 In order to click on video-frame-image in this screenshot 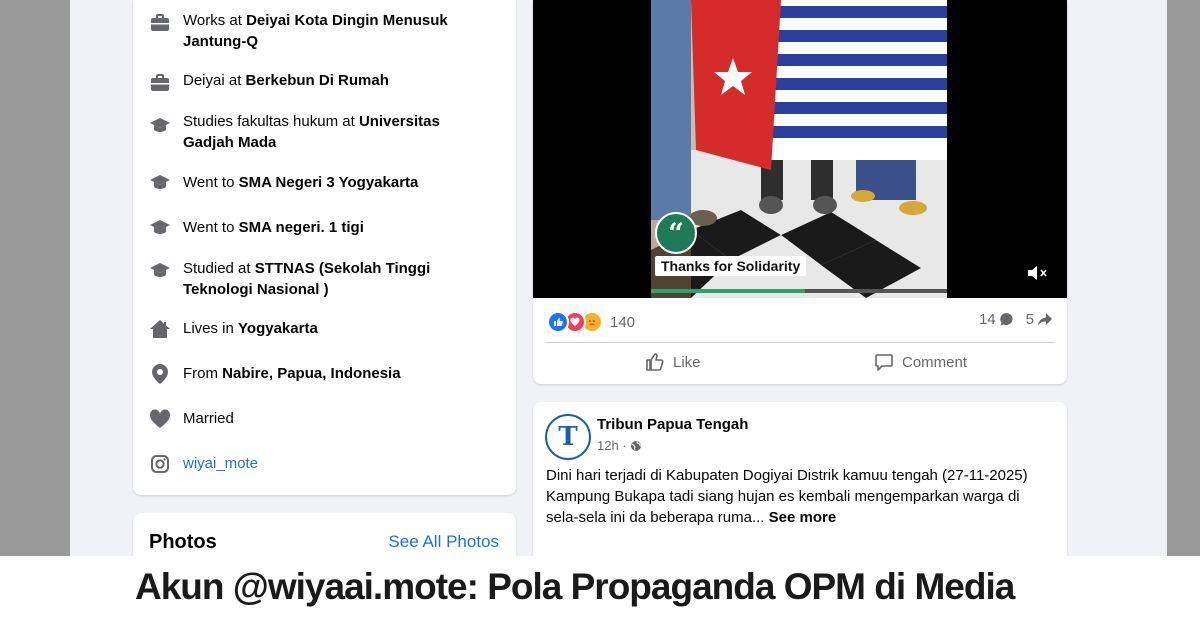, I will do `click(799, 149)`.